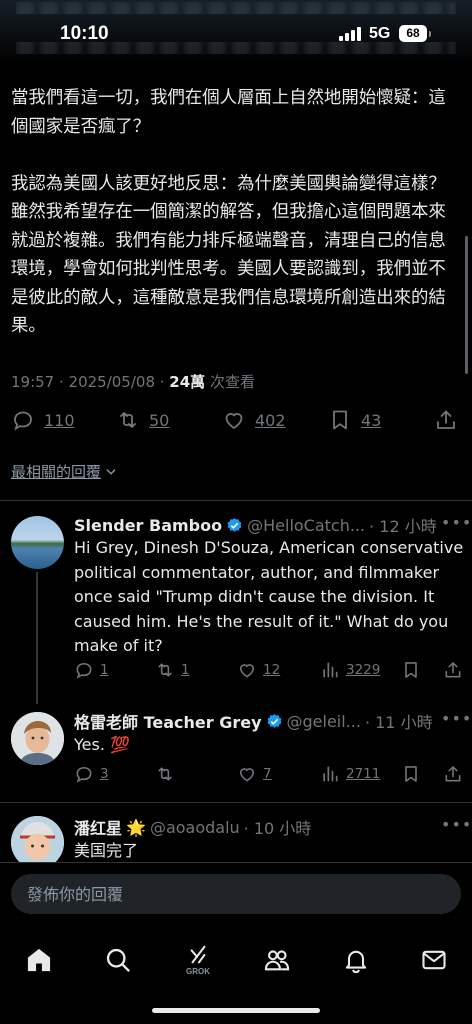  Describe the element at coordinates (148, 525) in the screenshot. I see `author-name: Slender Bamboo` at that location.